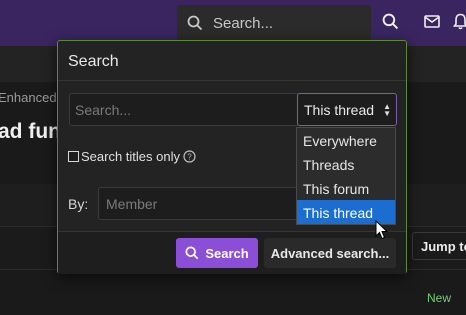 The image size is (466, 315). I want to click on titles-only-label: Search titles only, so click(130, 156).